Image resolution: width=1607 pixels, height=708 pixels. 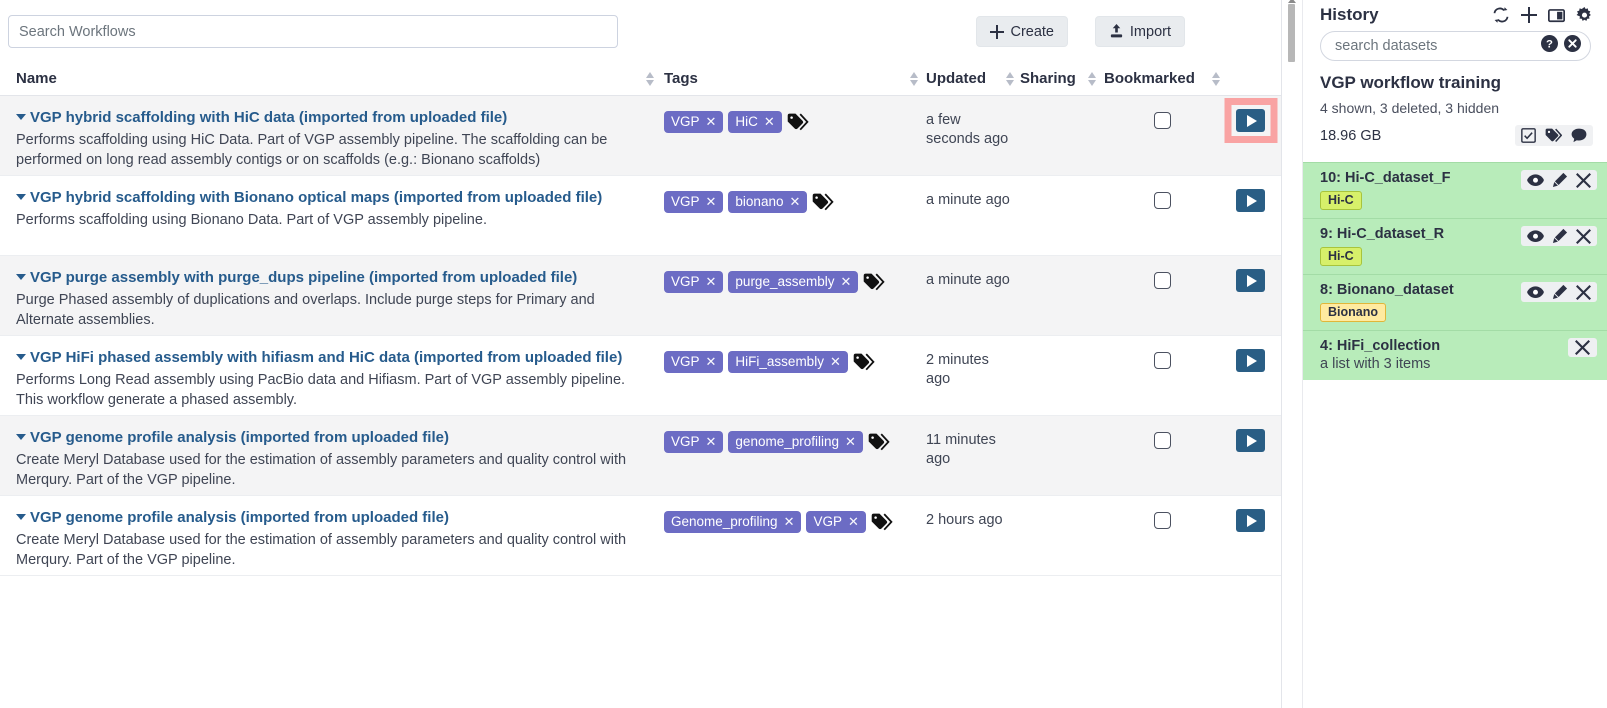 What do you see at coordinates (1216, 78) in the screenshot?
I see `sort-icon-bookmarked` at bounding box center [1216, 78].